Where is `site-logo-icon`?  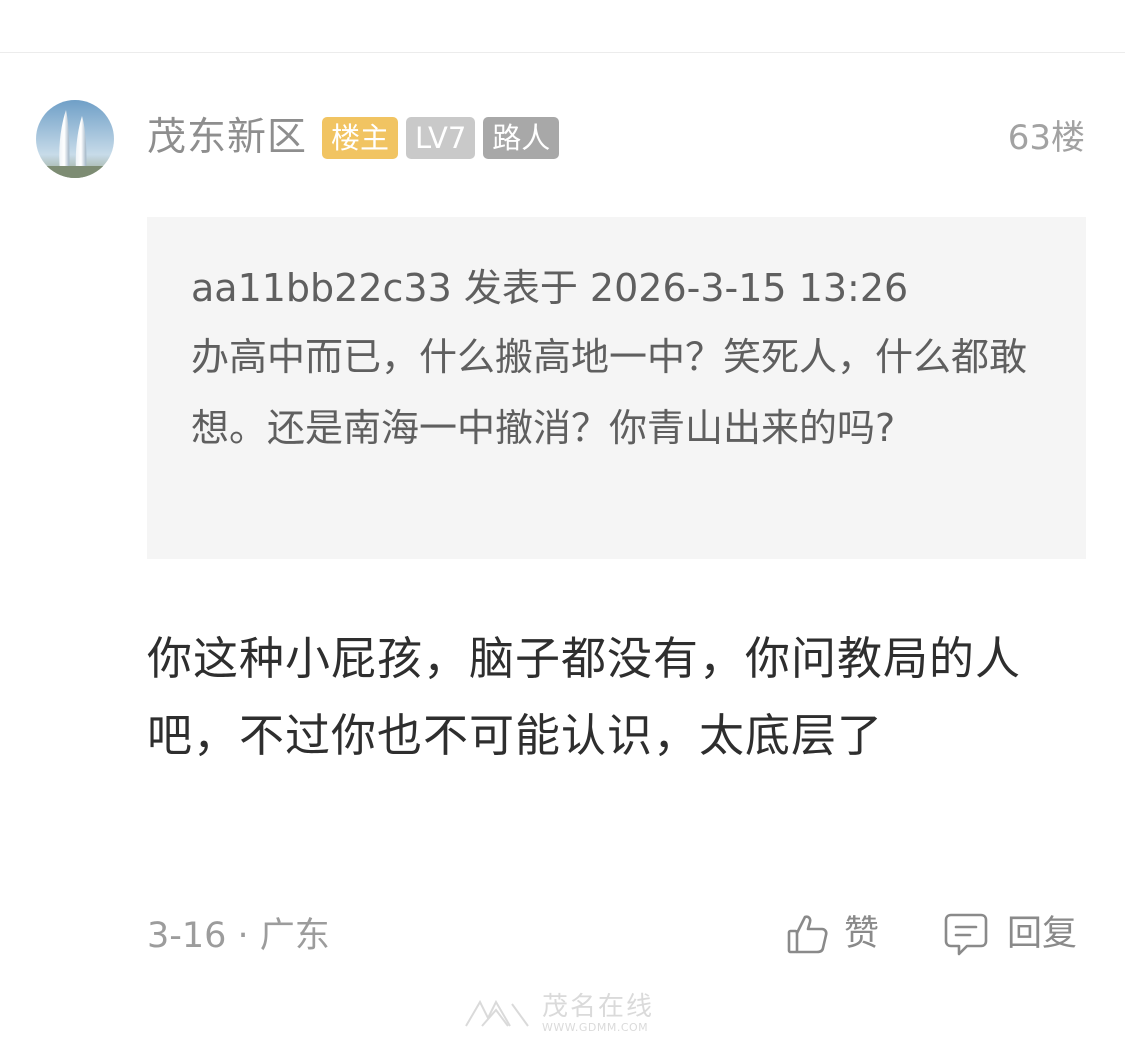
site-logo-icon is located at coordinates (497, 1014).